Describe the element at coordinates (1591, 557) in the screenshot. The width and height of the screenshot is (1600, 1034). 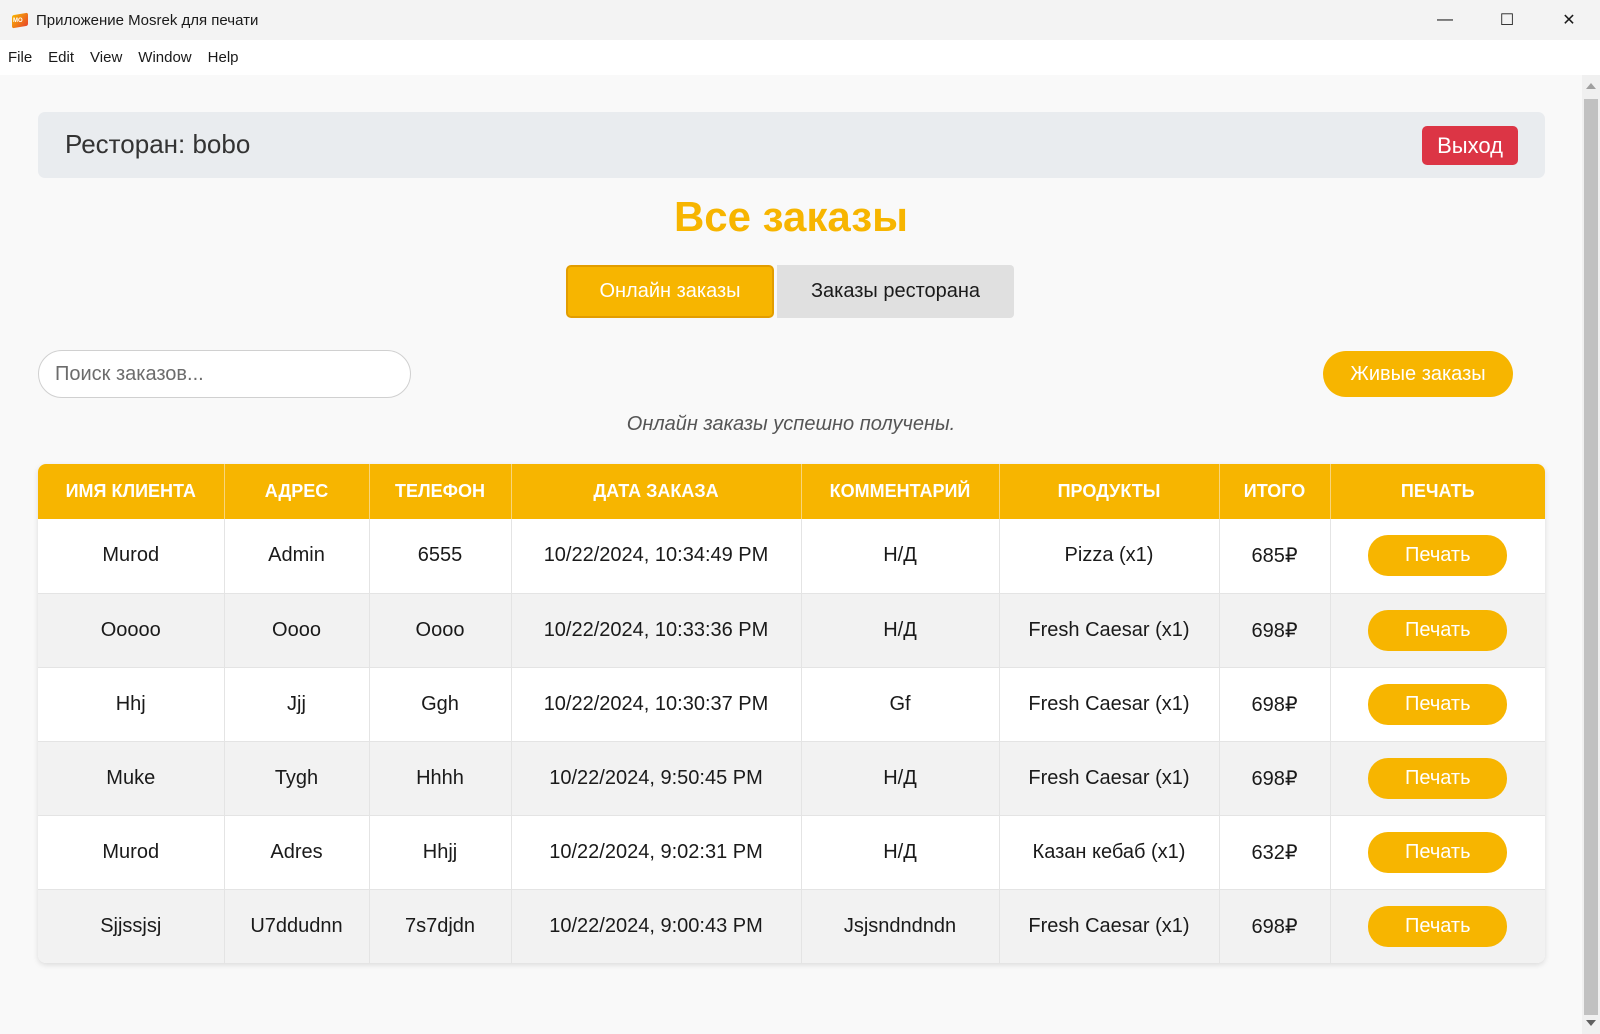
I see `scrollbar-thumb` at that location.